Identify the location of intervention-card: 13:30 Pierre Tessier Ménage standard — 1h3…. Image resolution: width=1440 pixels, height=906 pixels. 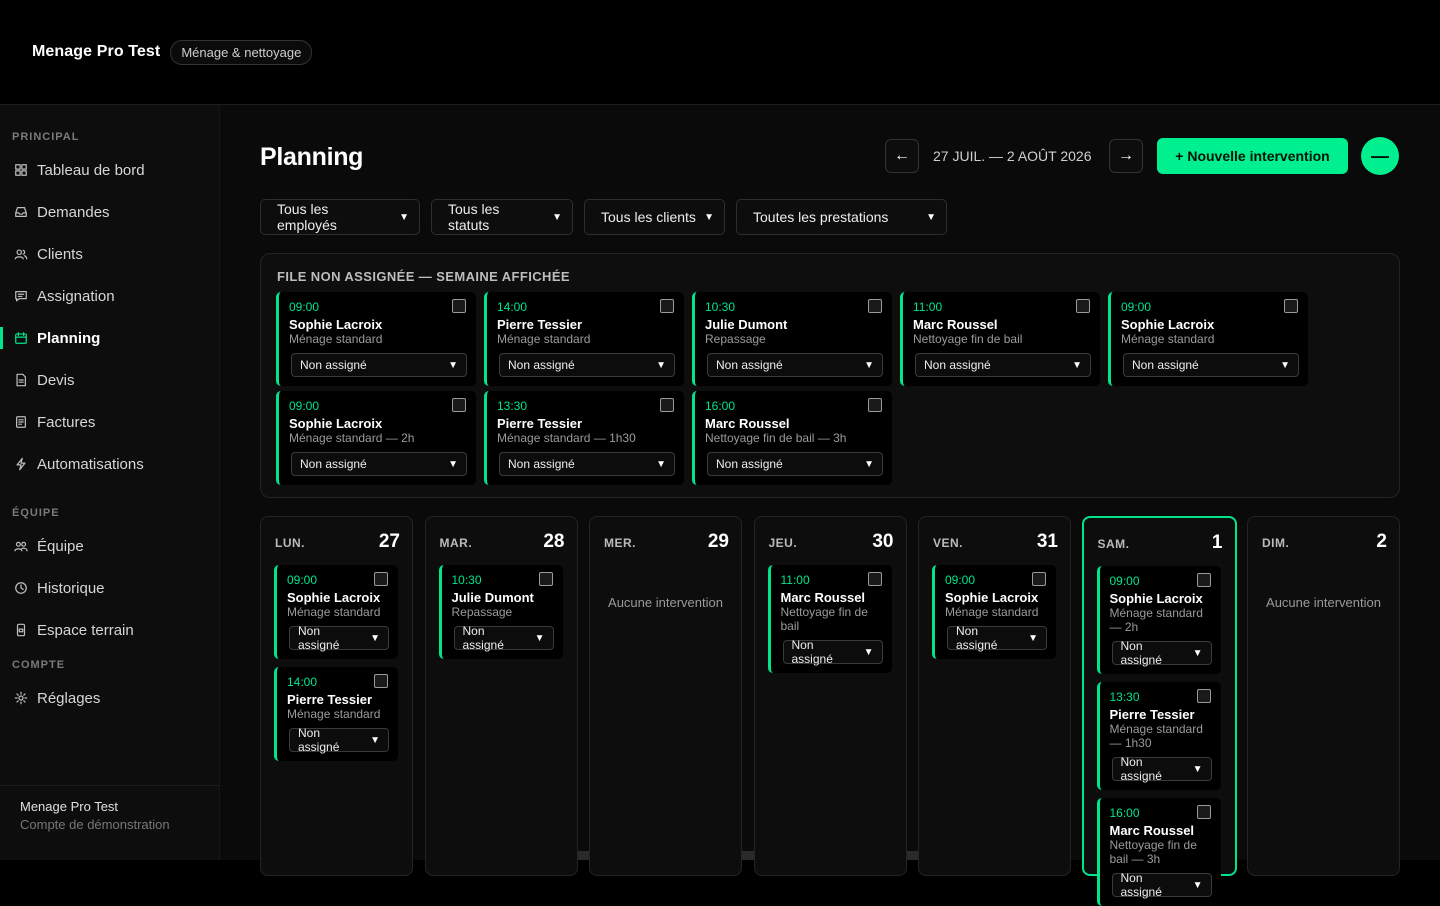
(584, 438).